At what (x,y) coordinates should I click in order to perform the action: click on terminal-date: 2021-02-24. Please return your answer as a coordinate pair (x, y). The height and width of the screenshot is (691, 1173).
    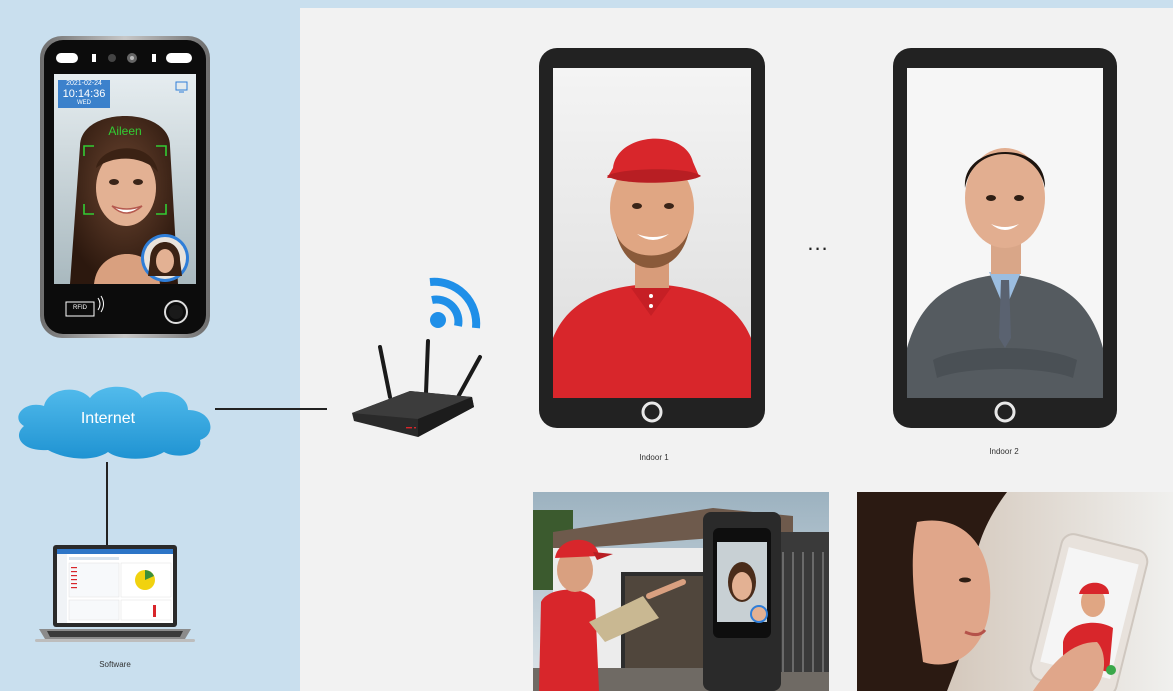
    Looking at the image, I should click on (84, 83).